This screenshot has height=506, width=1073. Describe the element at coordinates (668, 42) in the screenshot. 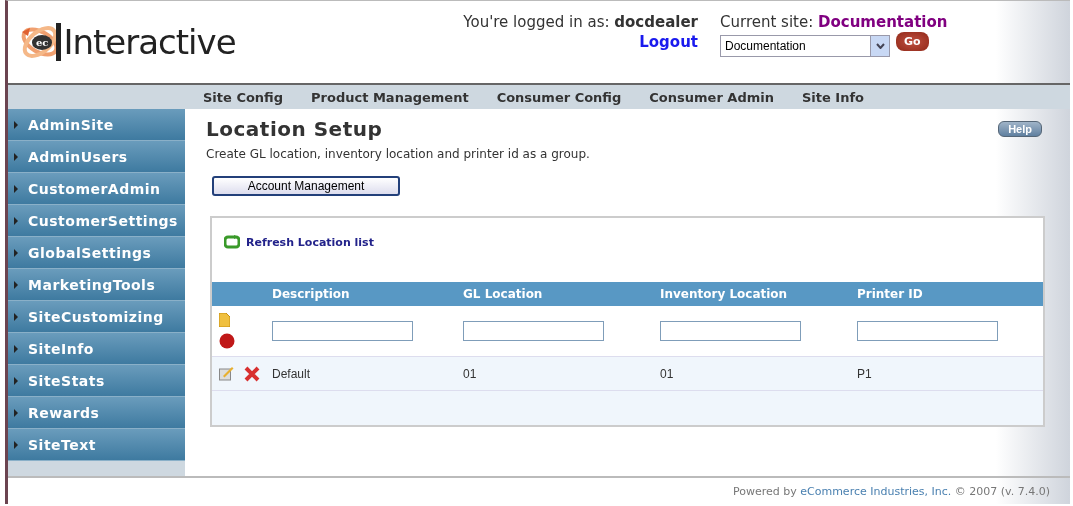

I see `logout-link: Logout` at that location.